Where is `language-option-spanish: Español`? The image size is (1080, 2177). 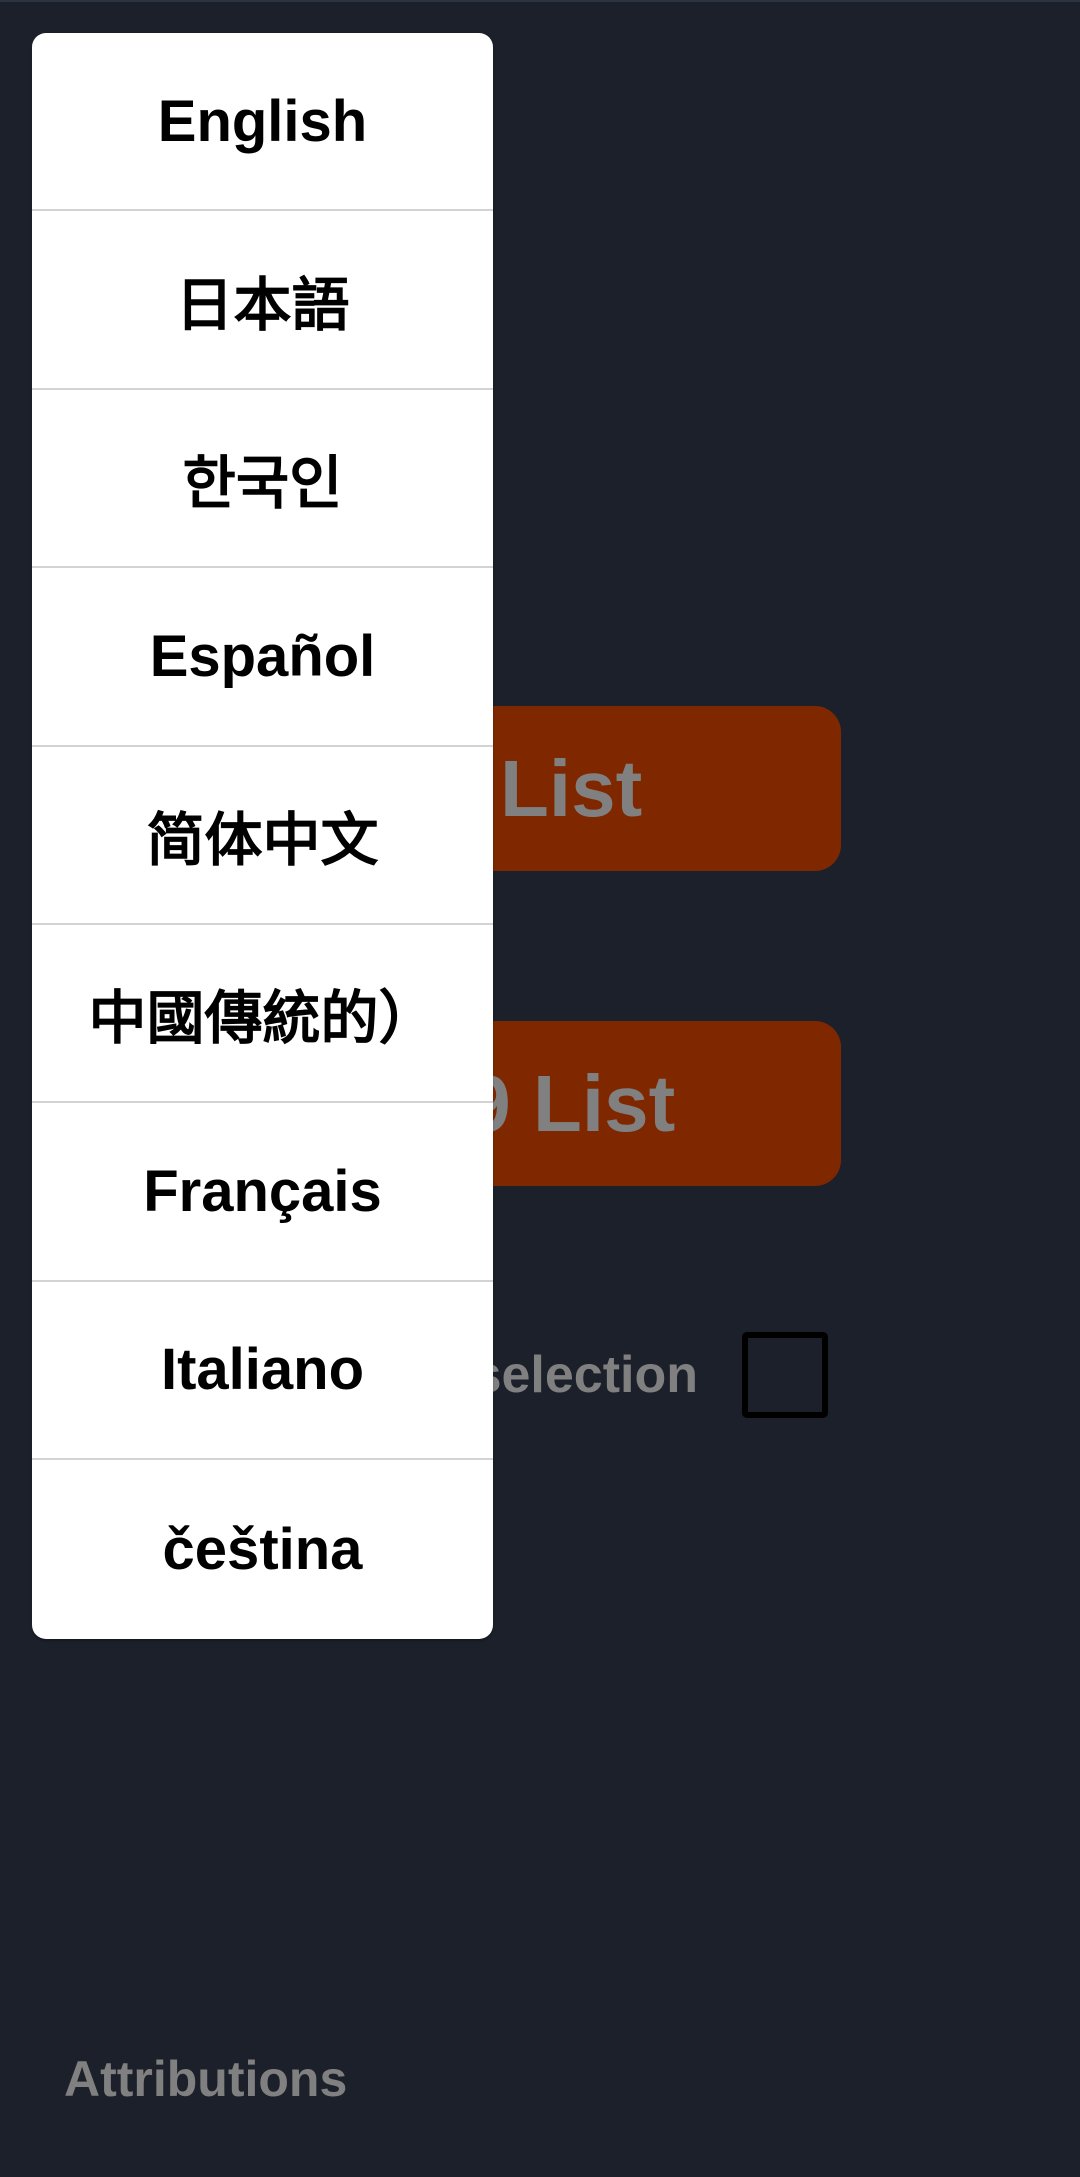
language-option-spanish: Español is located at coordinates (262, 657).